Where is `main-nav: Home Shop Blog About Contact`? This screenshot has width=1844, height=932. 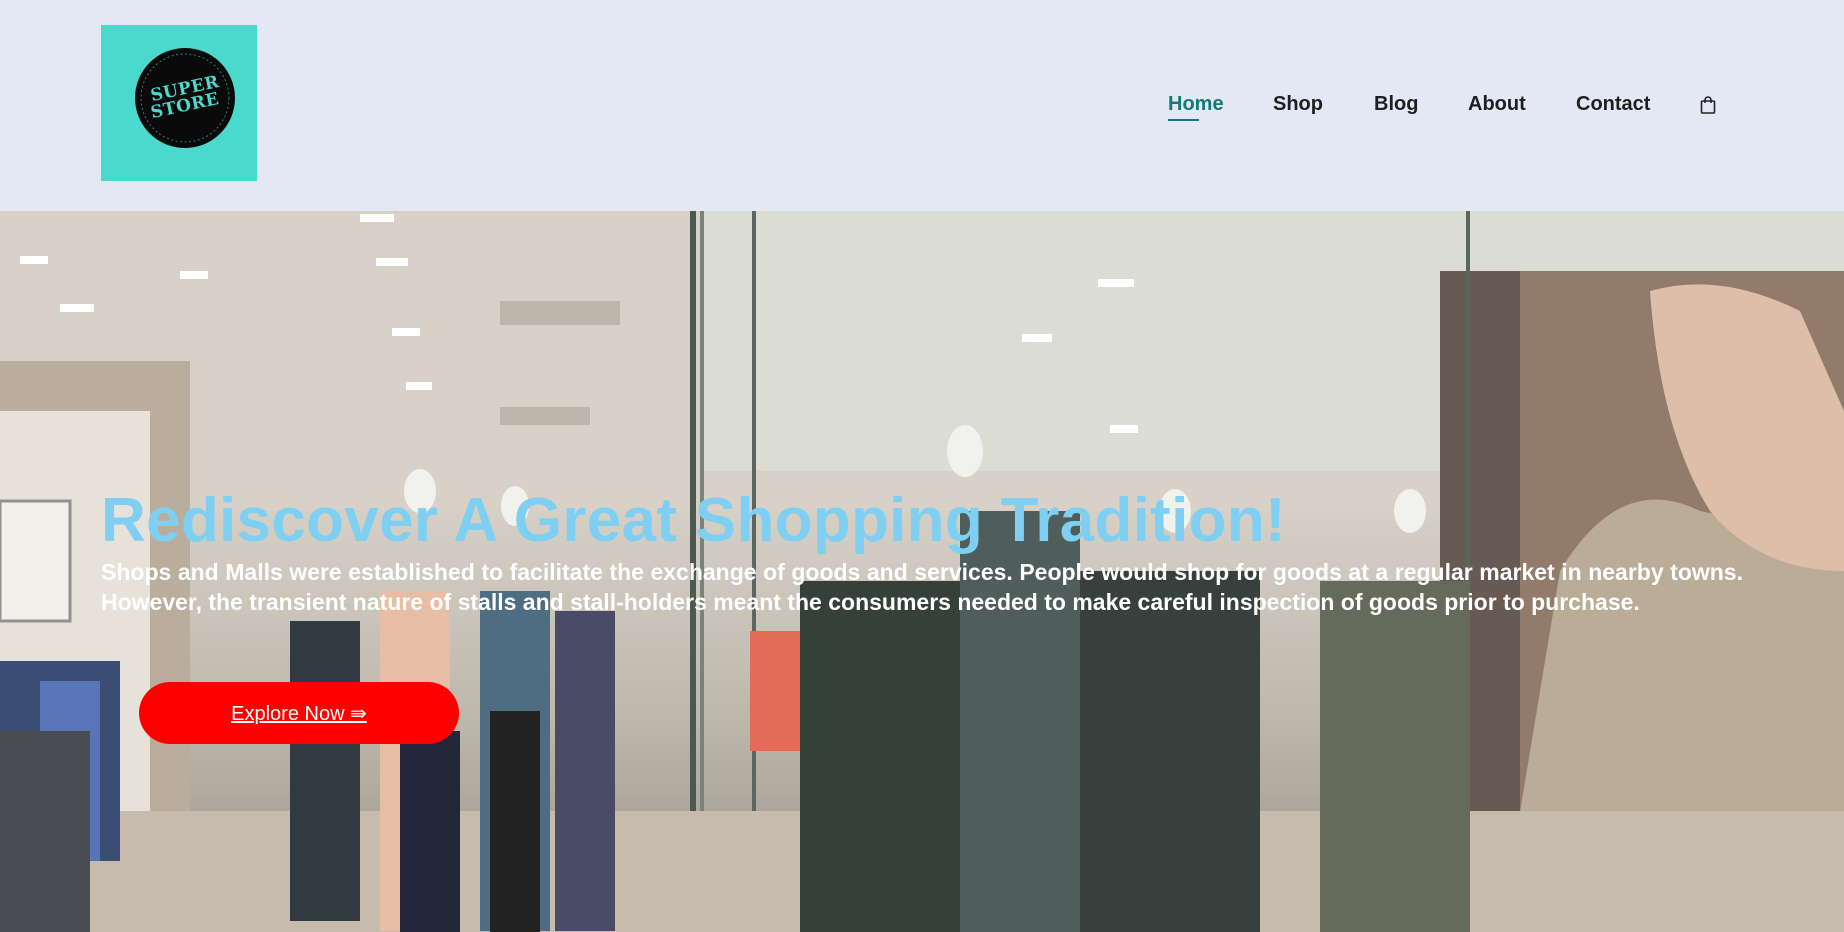 main-nav: Home Shop Blog About Contact is located at coordinates (922, 107).